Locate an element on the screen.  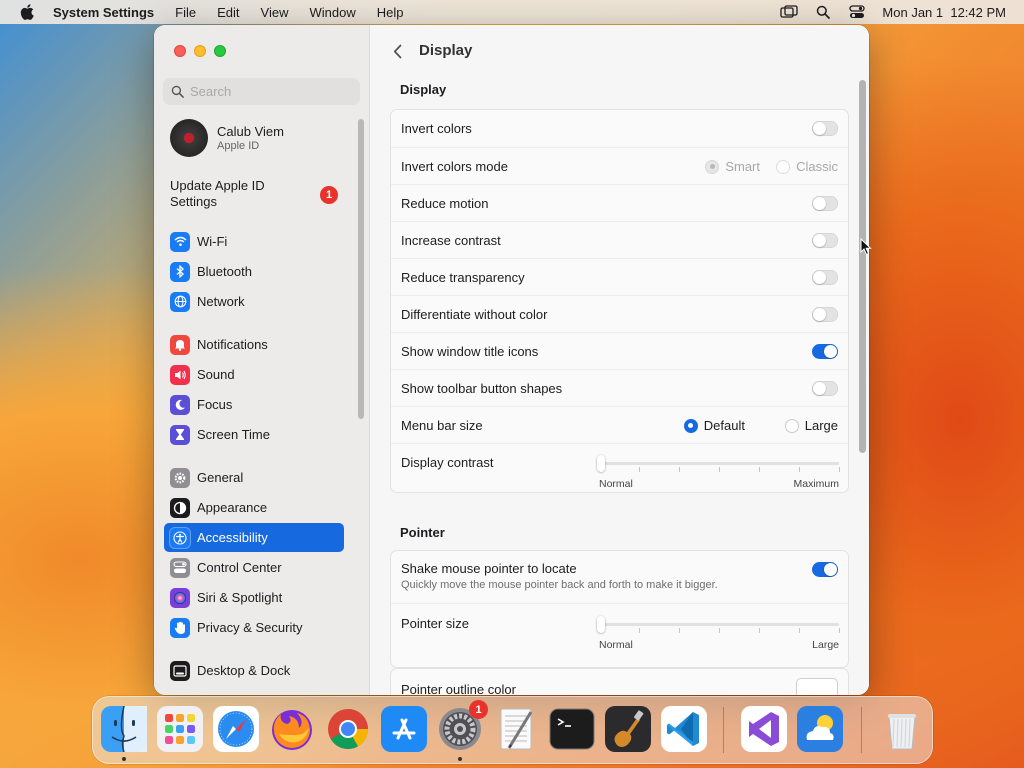
sidebar-item-accessibility: Accessibility is located at coordinates (254, 537).